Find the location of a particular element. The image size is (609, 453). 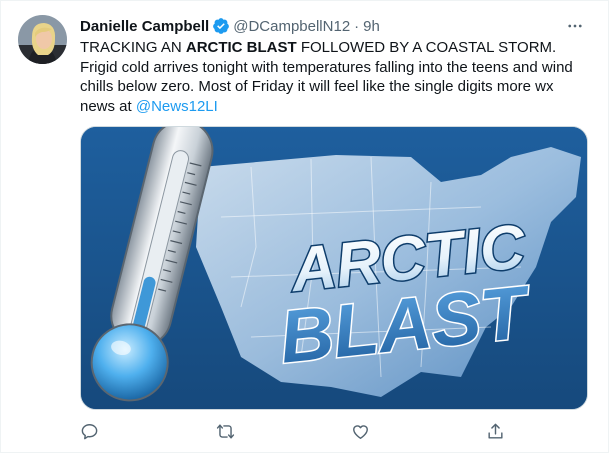

tweet-text-line-4: news at @News12LI is located at coordinates (335, 107).